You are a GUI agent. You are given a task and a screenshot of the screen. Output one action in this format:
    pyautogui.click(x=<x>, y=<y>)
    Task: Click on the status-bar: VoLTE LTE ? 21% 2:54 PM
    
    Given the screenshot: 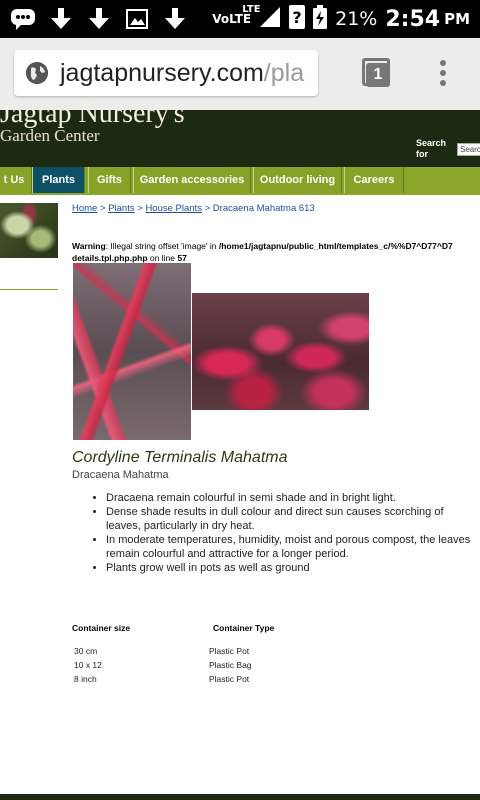 What is the action you would take?
    pyautogui.click(x=240, y=19)
    